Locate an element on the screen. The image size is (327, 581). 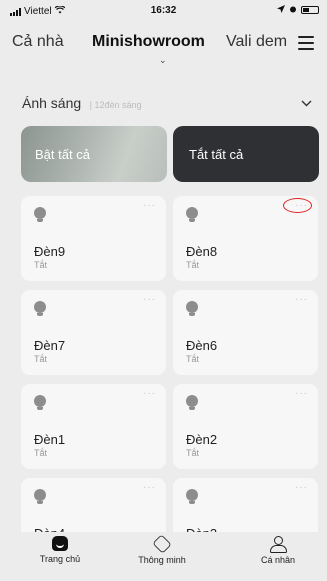
profile-icon is located at coordinates (278, 544).